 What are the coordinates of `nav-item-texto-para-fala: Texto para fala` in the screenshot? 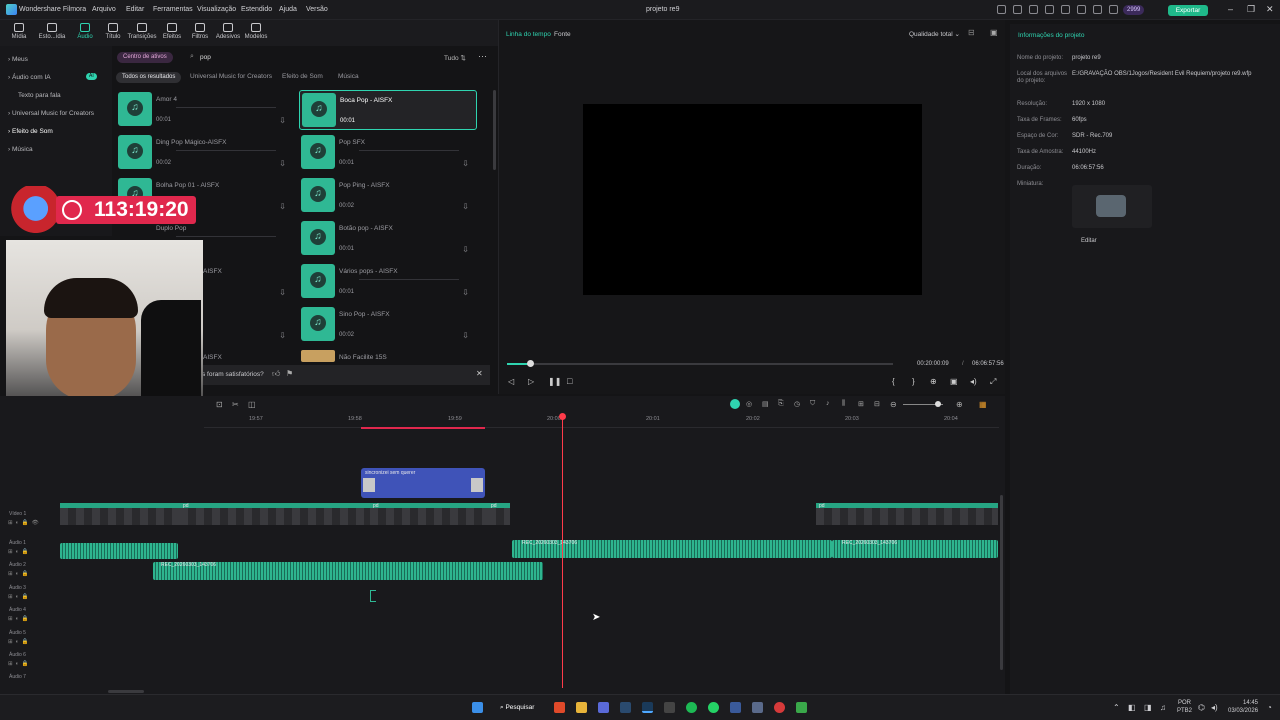 It's located at (39, 95).